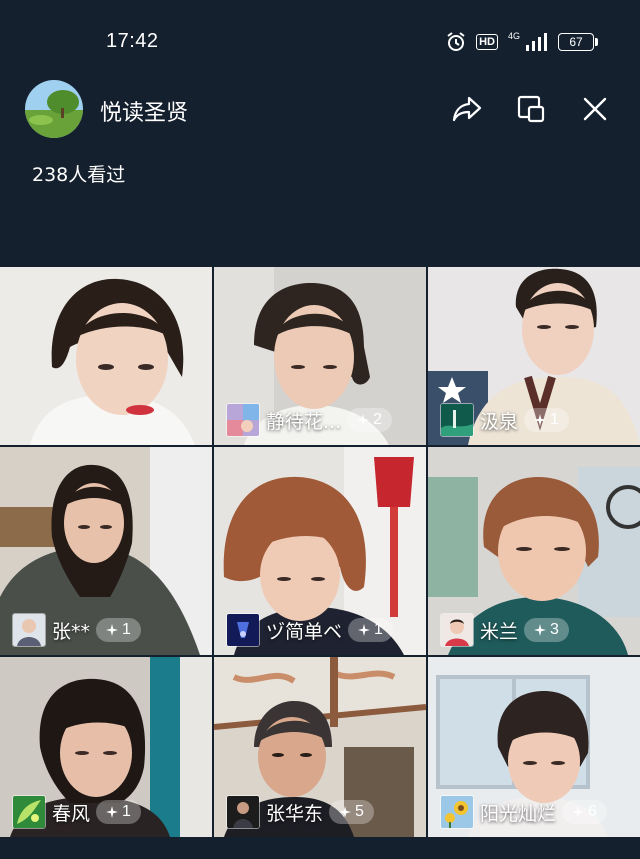  I want to click on like-pill: 3, so click(546, 630).